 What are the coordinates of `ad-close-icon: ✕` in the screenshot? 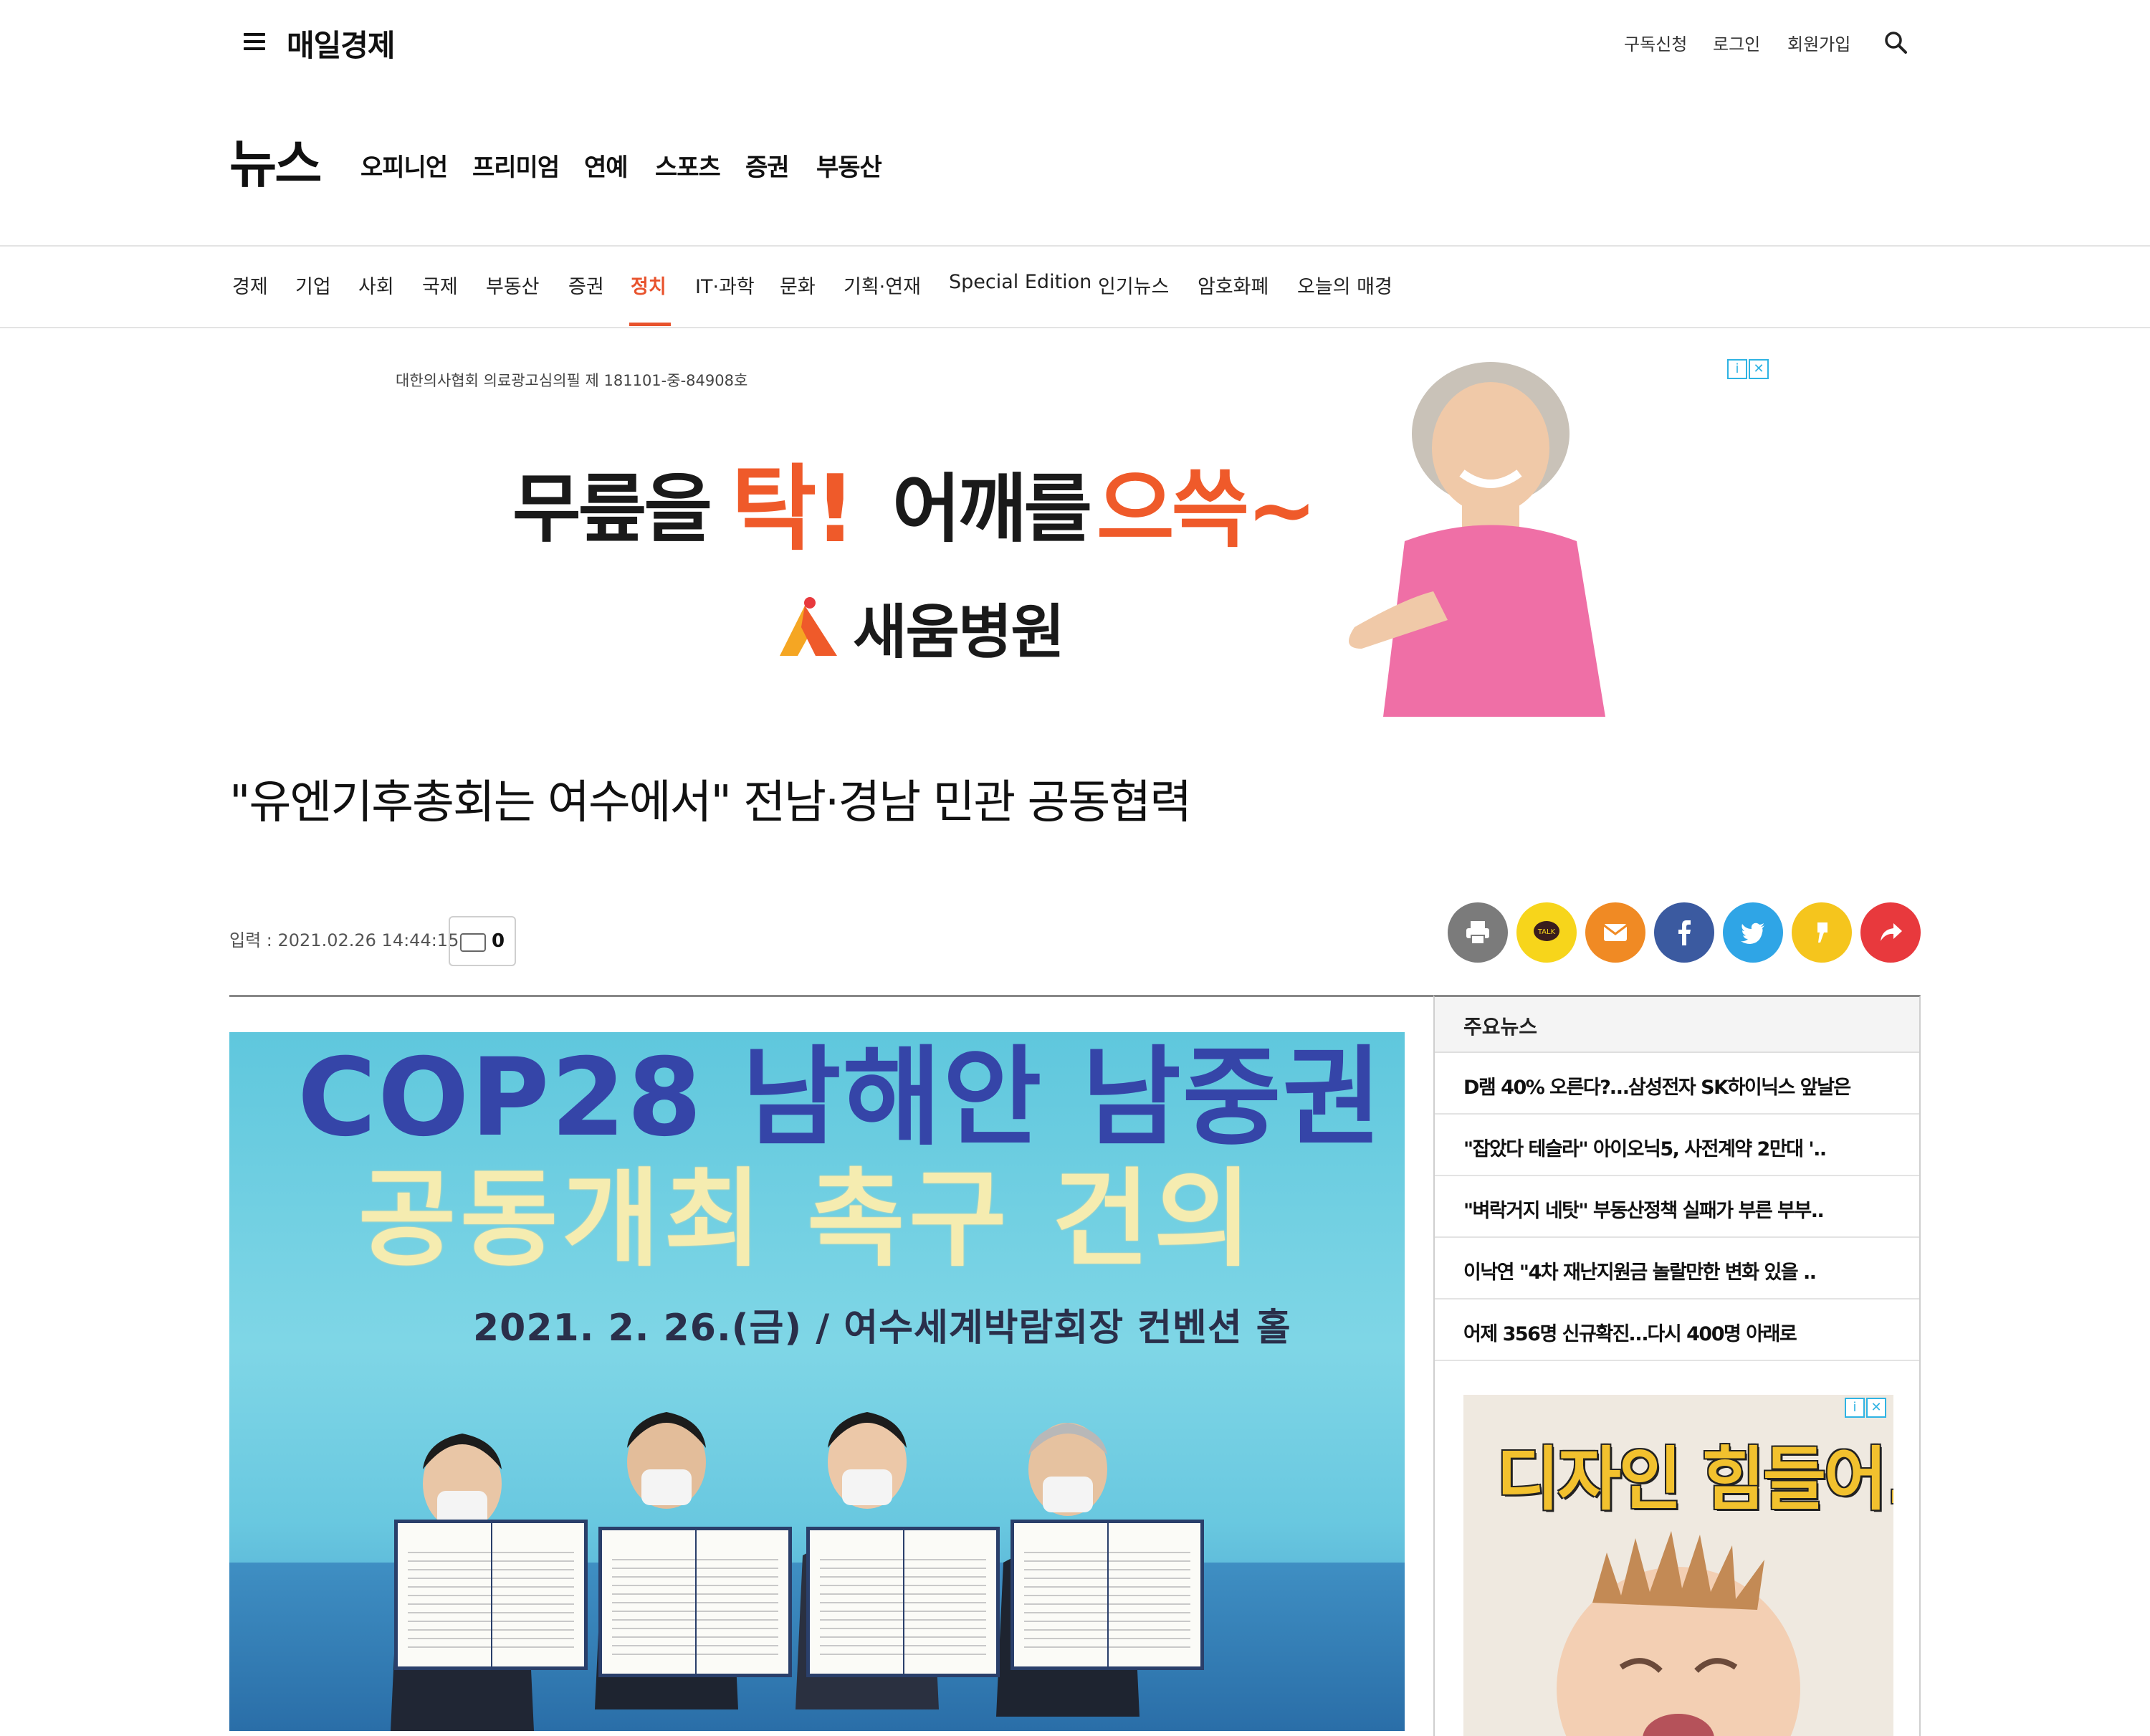 It's located at (1759, 369).